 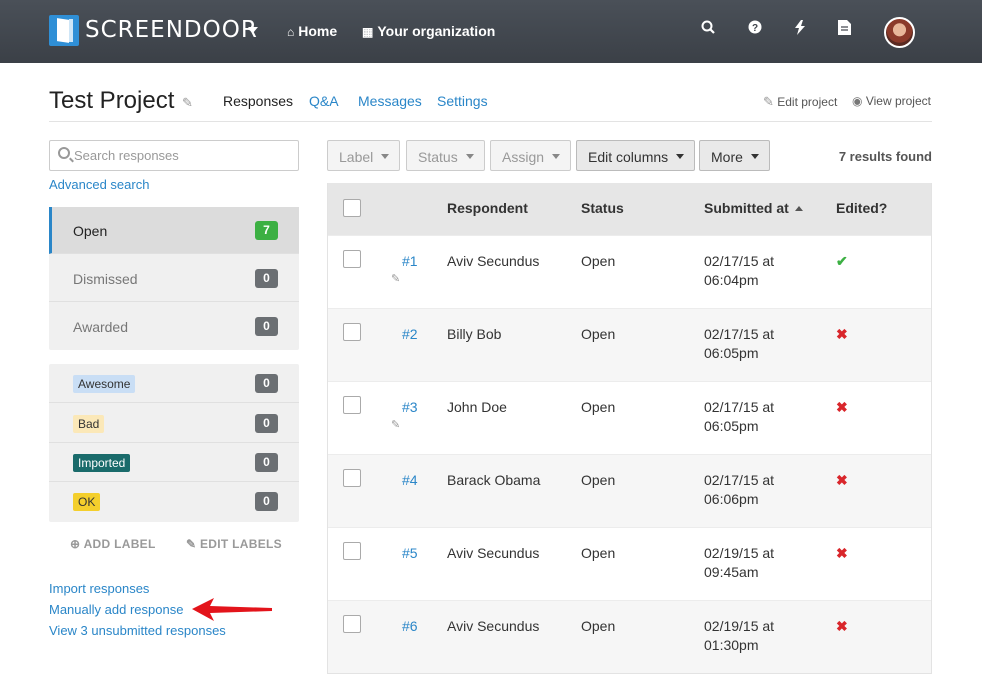 I want to click on edit-labels-button: ✎ EDIT LABELS, so click(x=234, y=544).